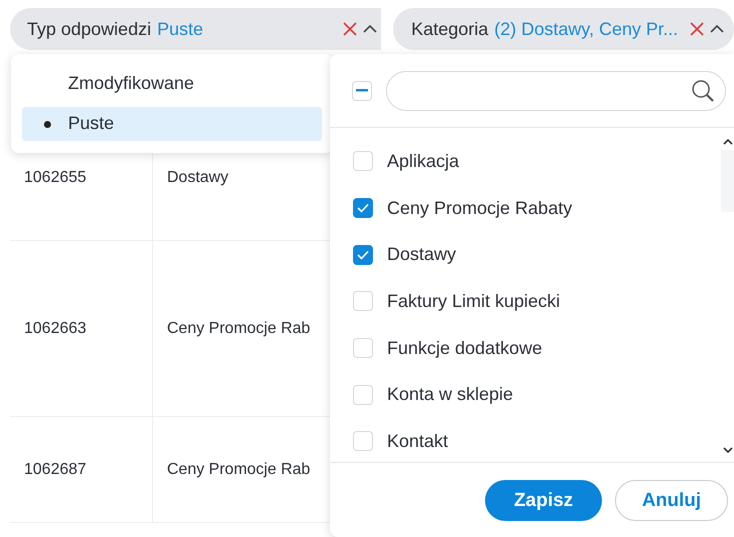  Describe the element at coordinates (464, 348) in the screenshot. I see `option-label: Funkcje dodatkowe` at that location.